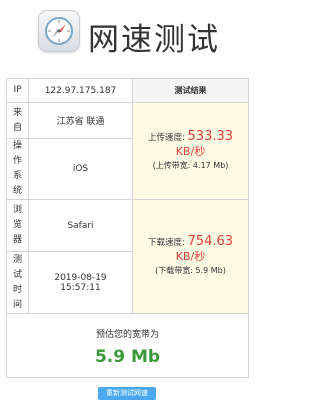 This screenshot has width=320, height=408. I want to click on ip-value: 122.97.175.187, so click(80, 90).